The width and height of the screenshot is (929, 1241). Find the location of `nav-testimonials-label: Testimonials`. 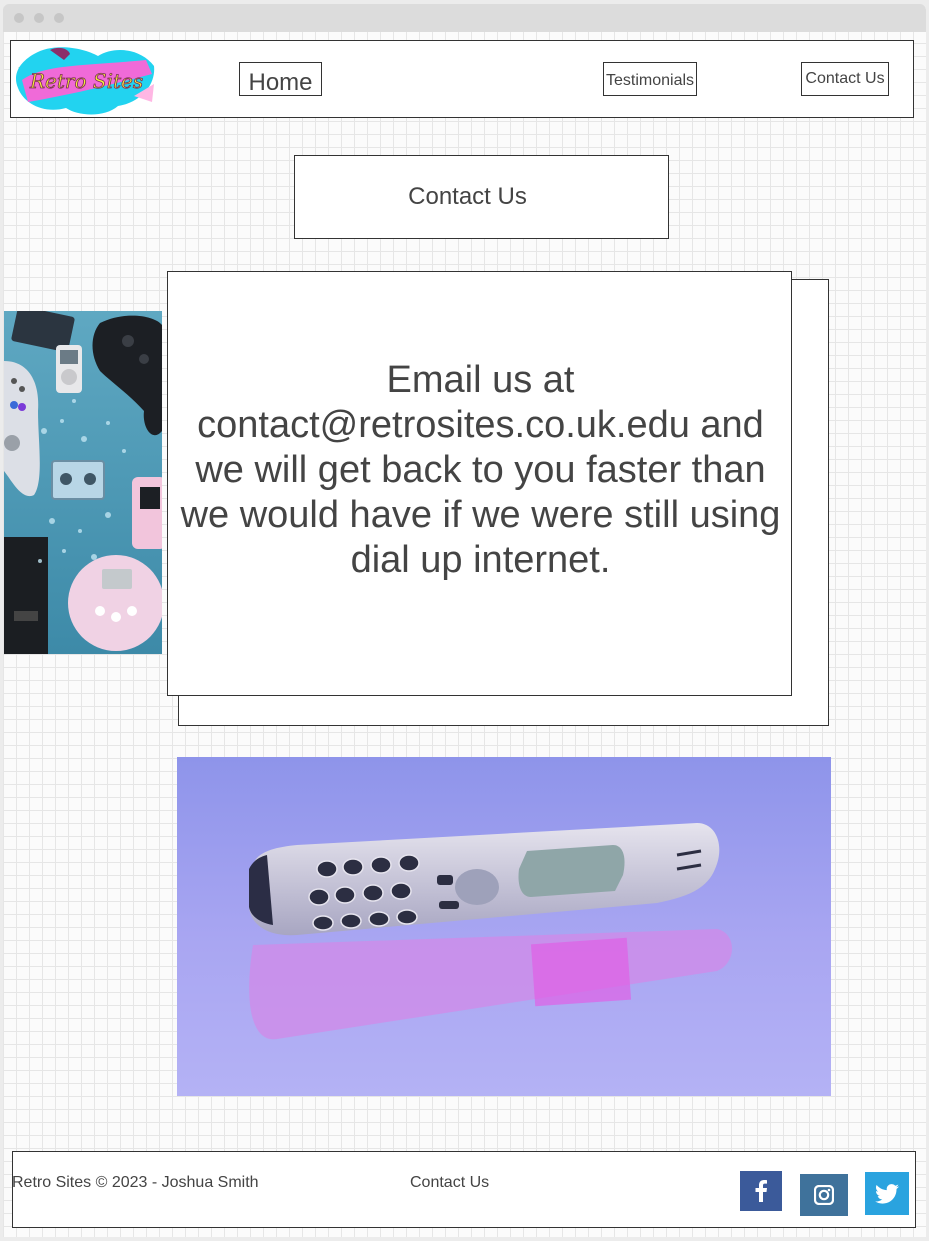

nav-testimonials-label: Testimonials is located at coordinates (650, 80).